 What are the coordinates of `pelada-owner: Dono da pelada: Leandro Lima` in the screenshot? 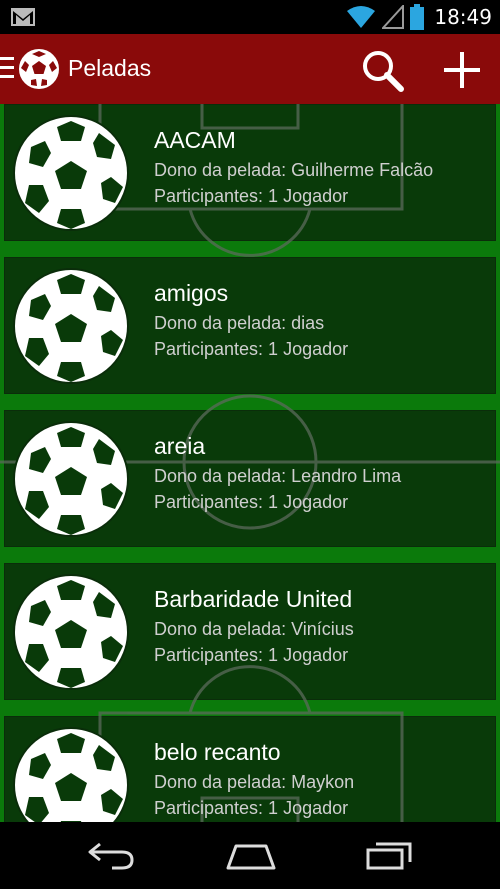 It's located at (278, 476).